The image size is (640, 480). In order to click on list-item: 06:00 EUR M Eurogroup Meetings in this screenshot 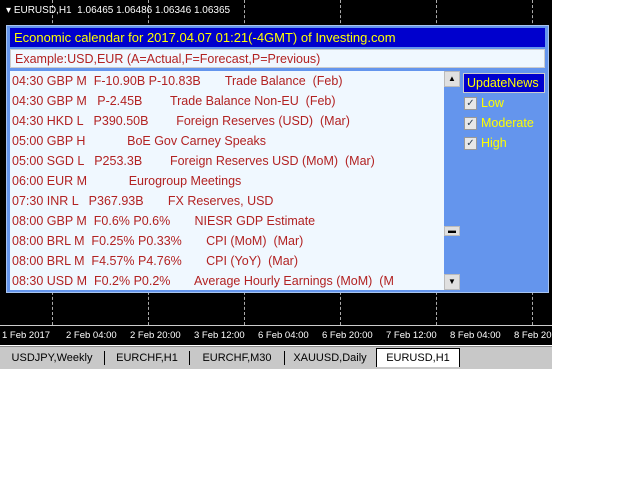, I will do `click(227, 181)`.